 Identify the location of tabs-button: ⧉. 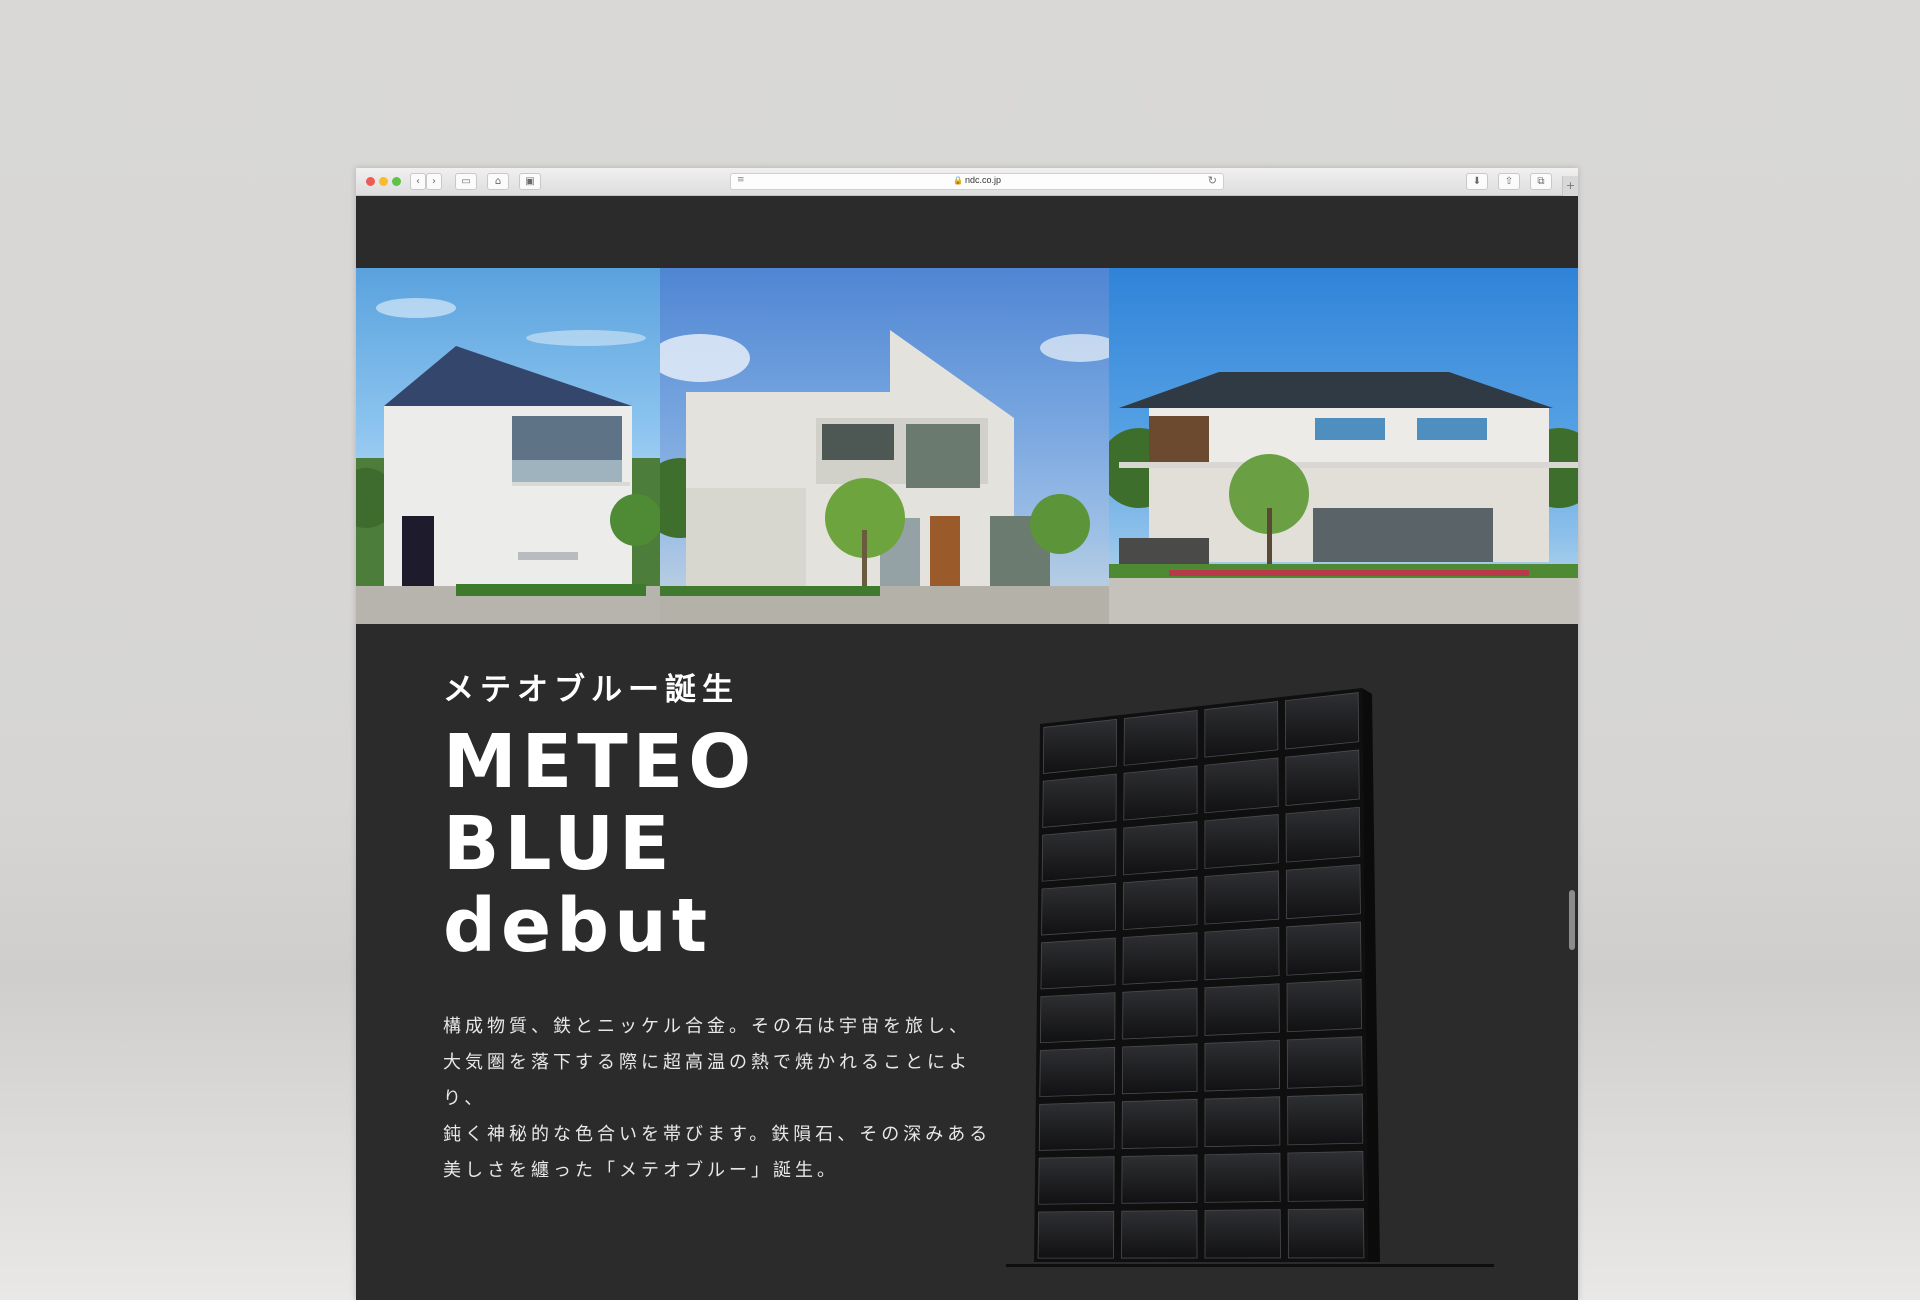
(1541, 181).